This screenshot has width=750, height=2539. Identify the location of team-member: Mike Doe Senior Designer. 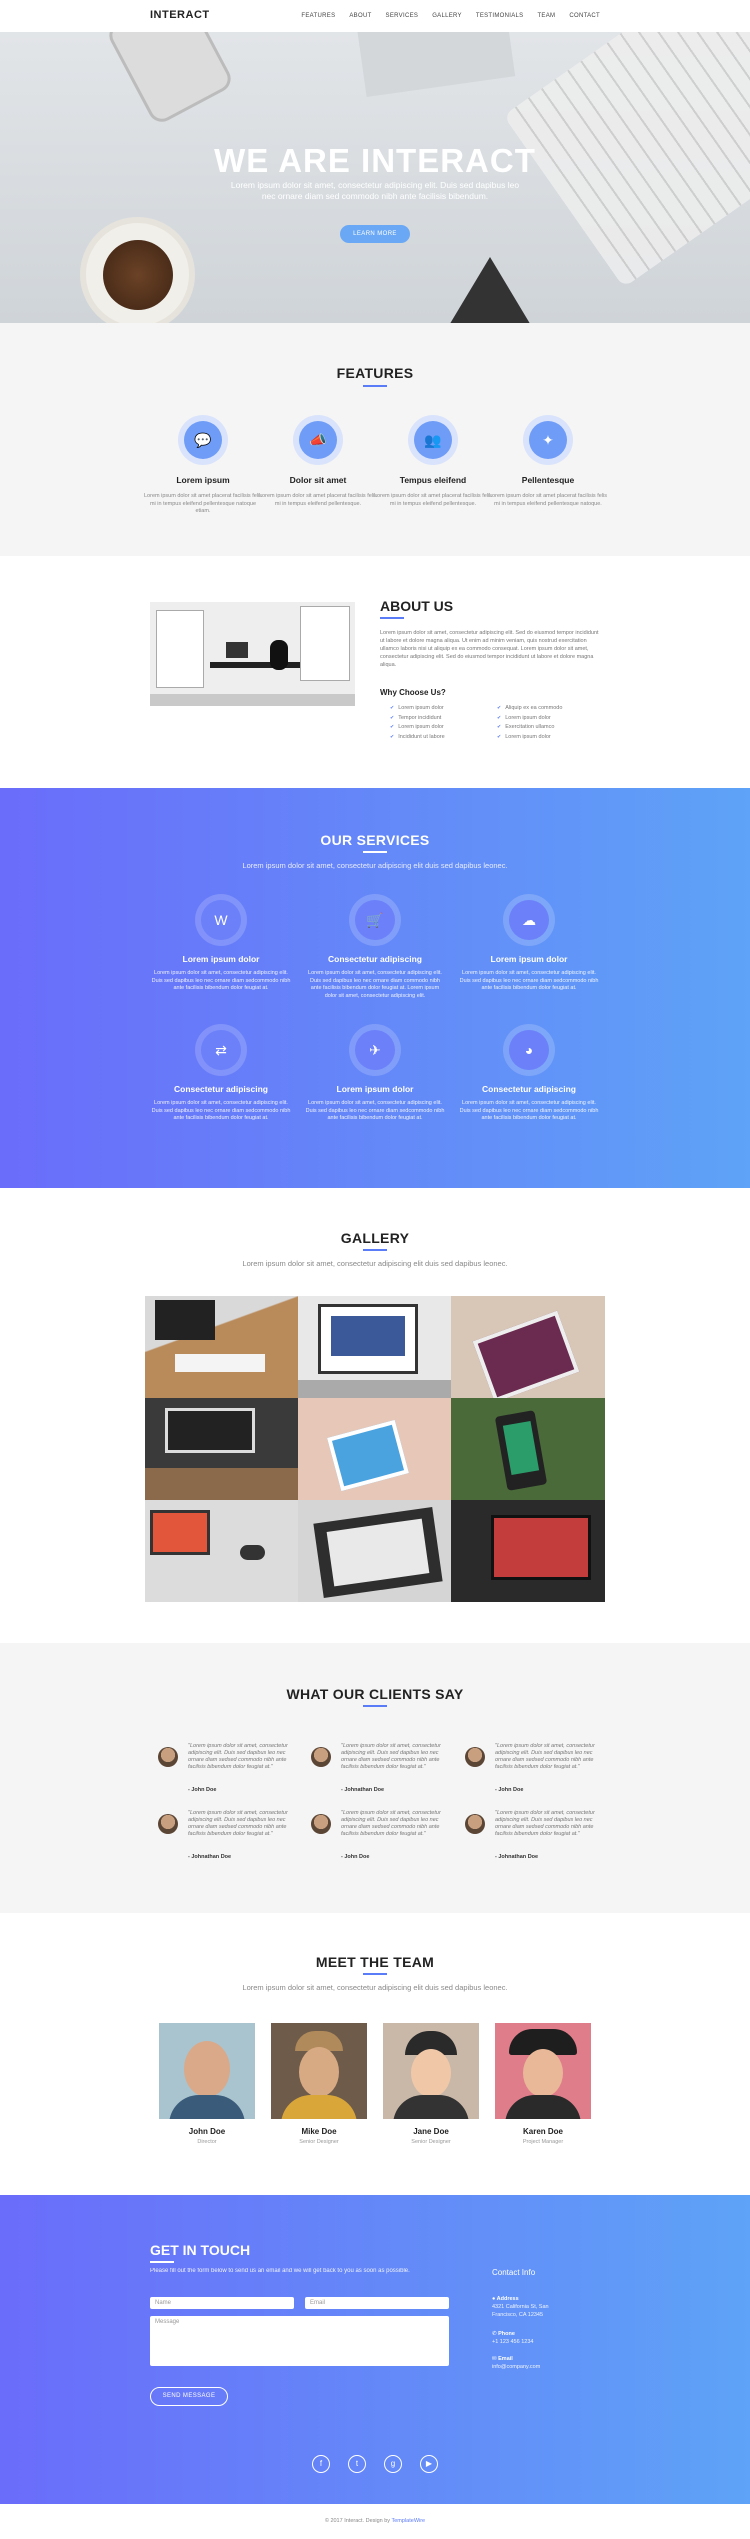
(319, 2084).